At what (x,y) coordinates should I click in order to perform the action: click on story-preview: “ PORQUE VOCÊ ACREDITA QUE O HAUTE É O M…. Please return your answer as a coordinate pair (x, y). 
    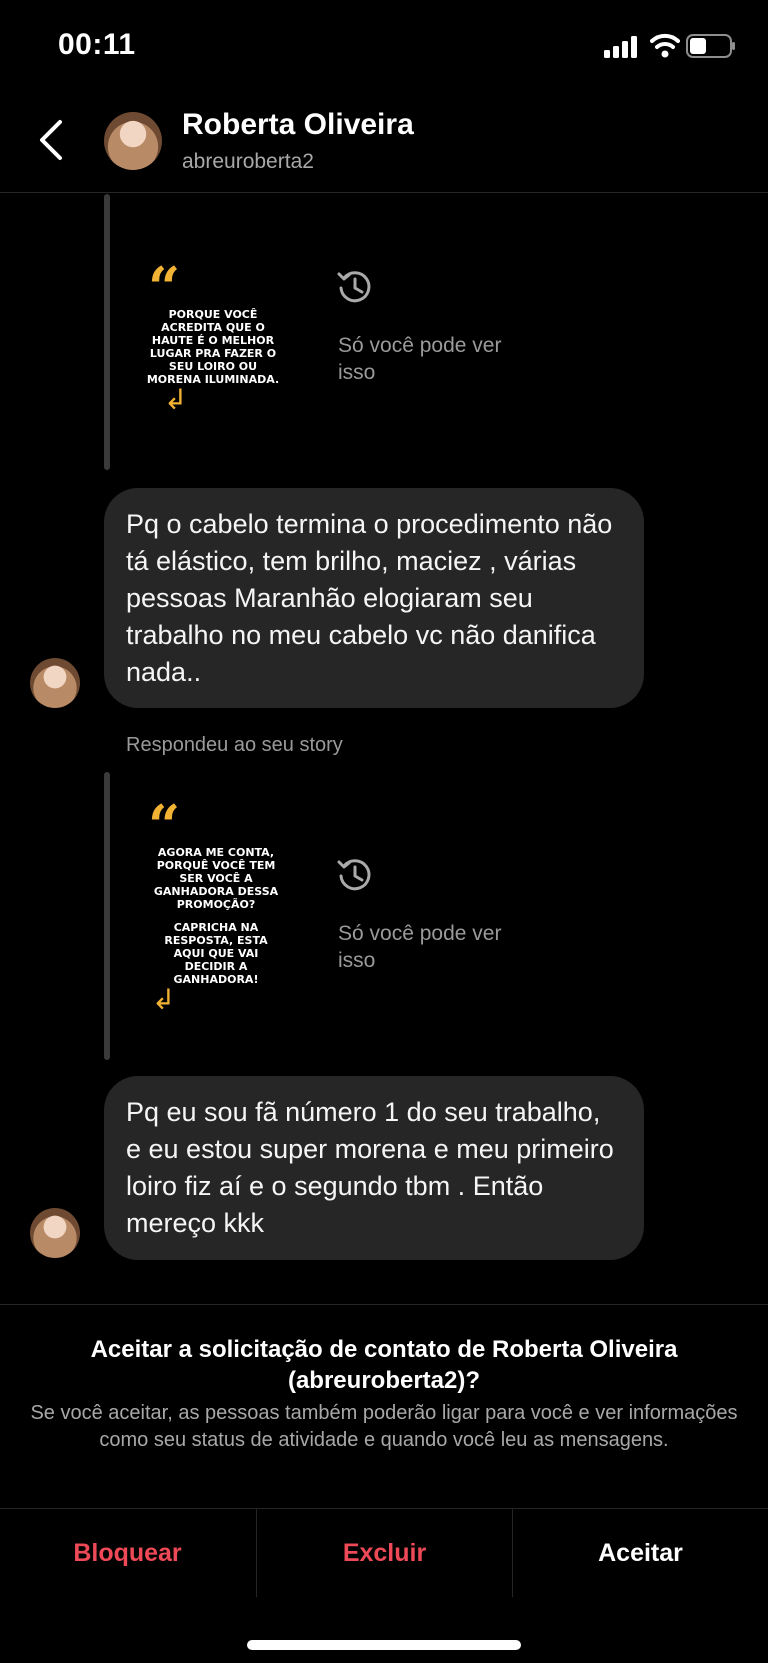
    Looking at the image, I should click on (213, 341).